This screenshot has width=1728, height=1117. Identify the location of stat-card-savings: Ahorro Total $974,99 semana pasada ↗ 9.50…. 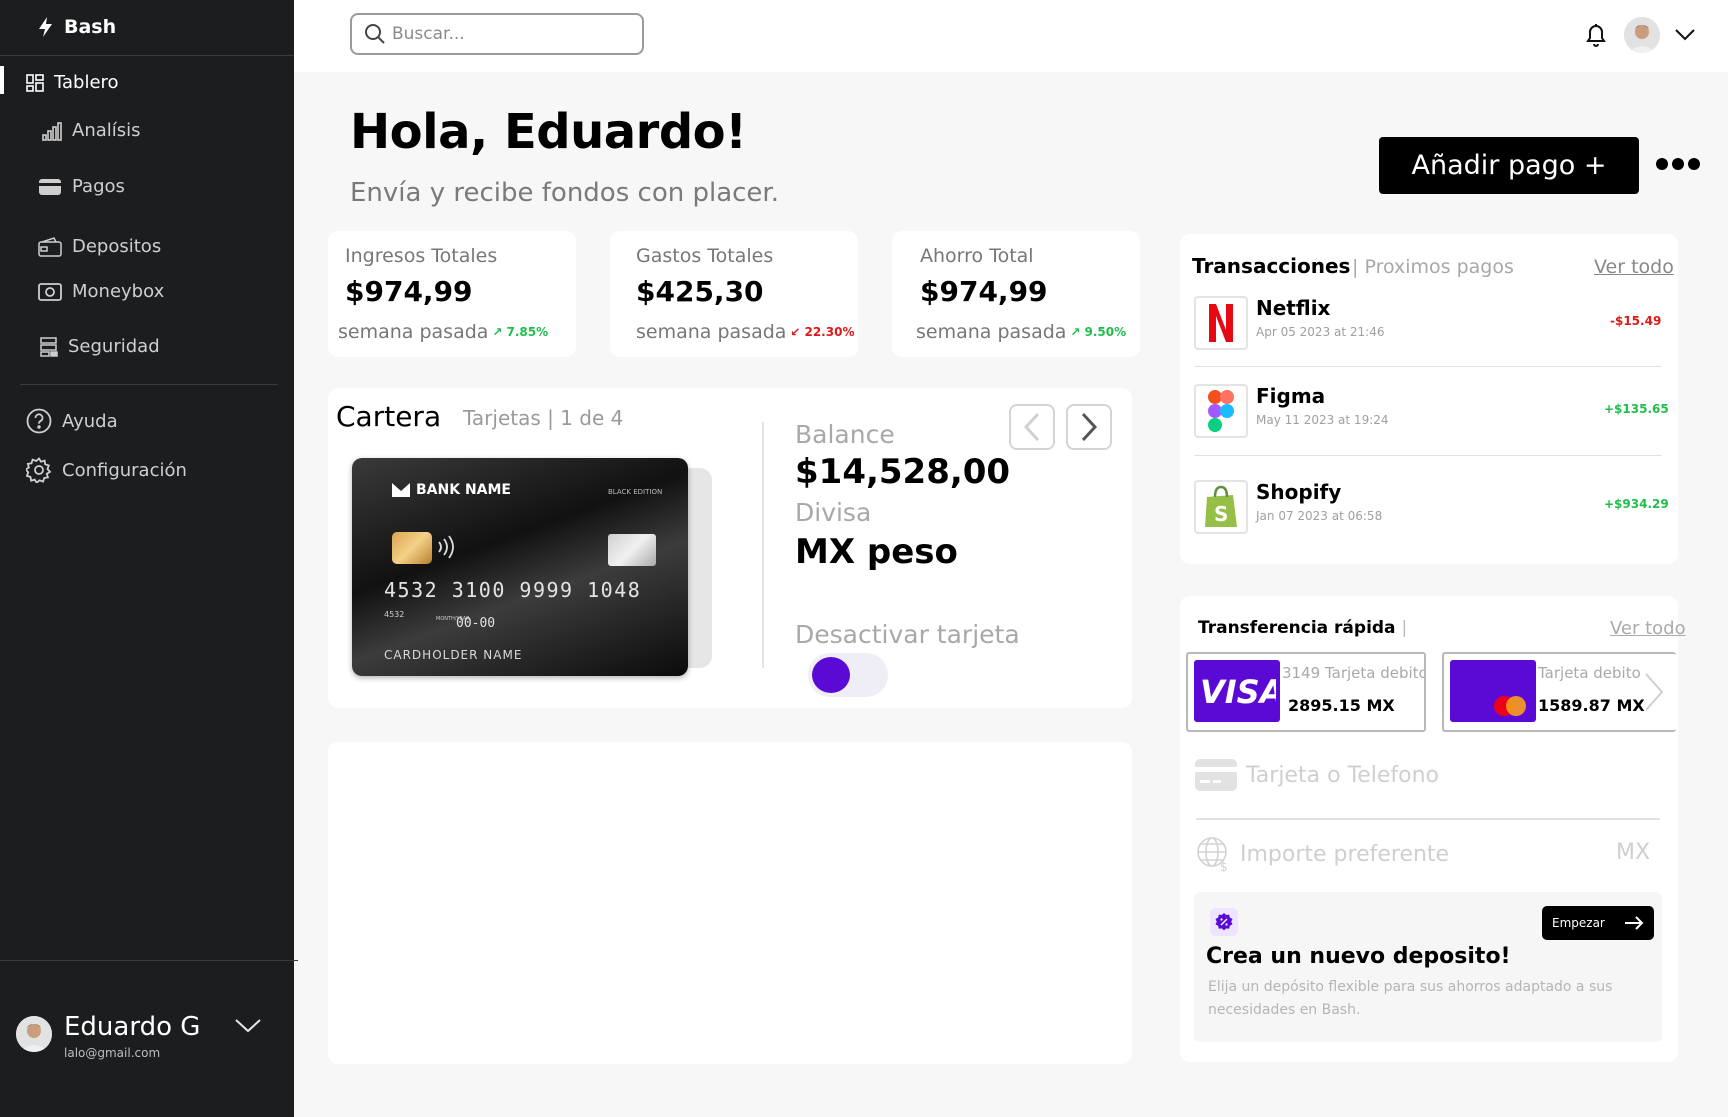
(1016, 294).